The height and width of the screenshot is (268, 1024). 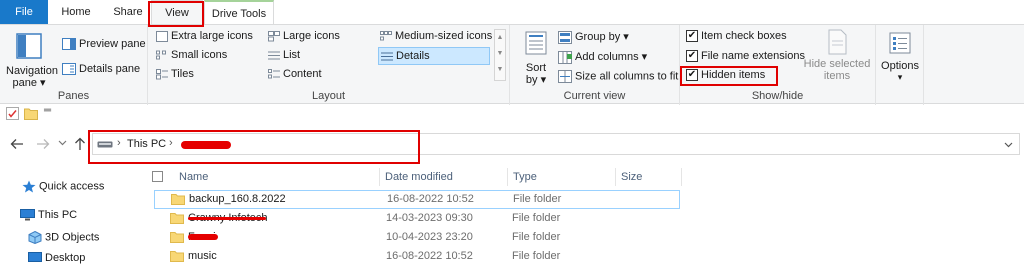 I want to click on properties-icon, so click(x=12, y=113).